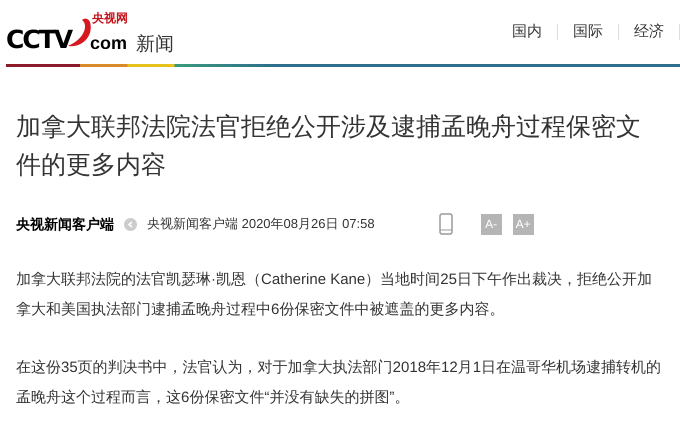 This screenshot has height=422, width=680. I want to click on article-paragraph: 加拿大联邦法院的法官凯瑟琳·凯恩（Catherine Kane）当地时间25日下午作出裁决，拒绝公开加拿大和美国执法部门逮捕孟晚舟过程中6份保密文件中被遮盖的更多内容。, so click(334, 295).